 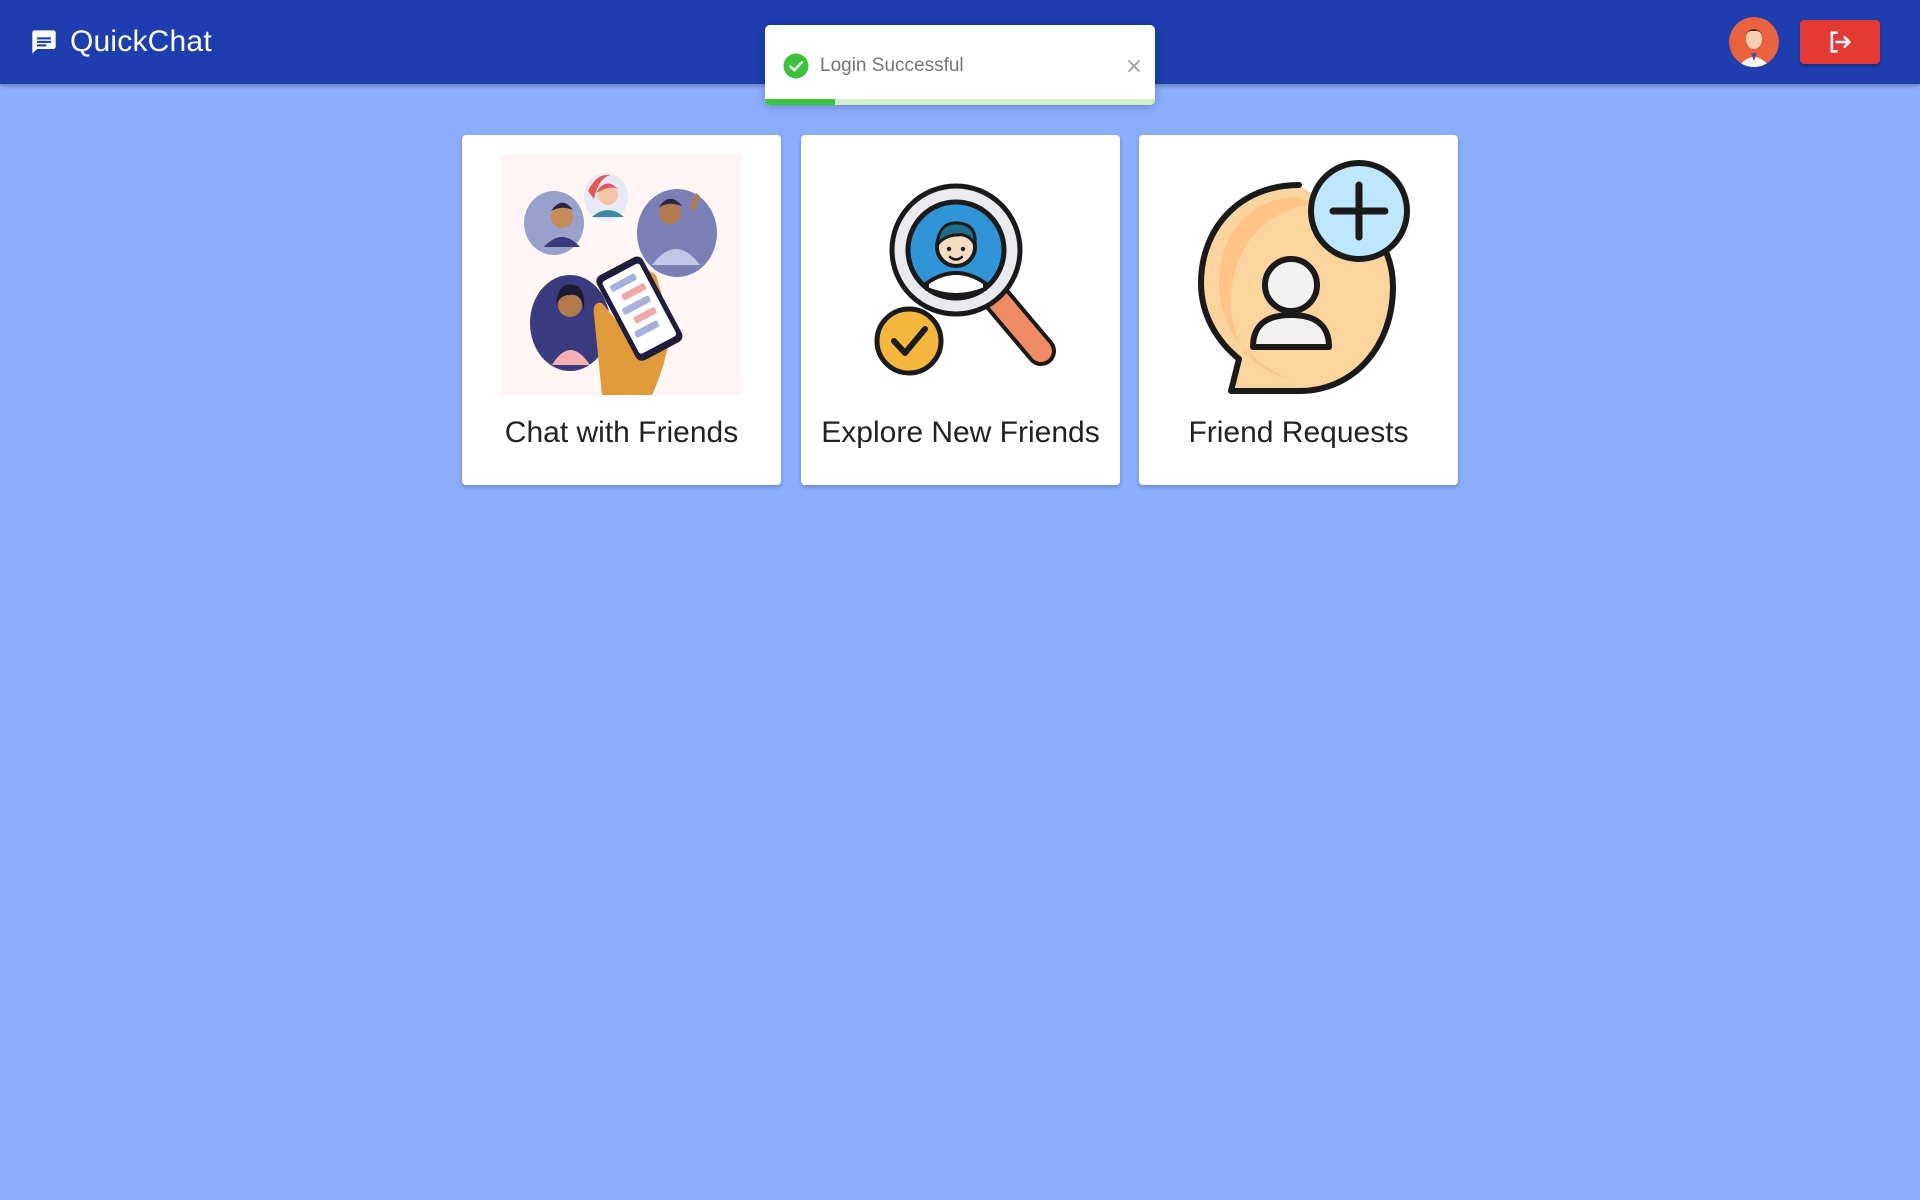 I want to click on explore-new-friends-card: Explore New Friends, so click(x=960, y=310).